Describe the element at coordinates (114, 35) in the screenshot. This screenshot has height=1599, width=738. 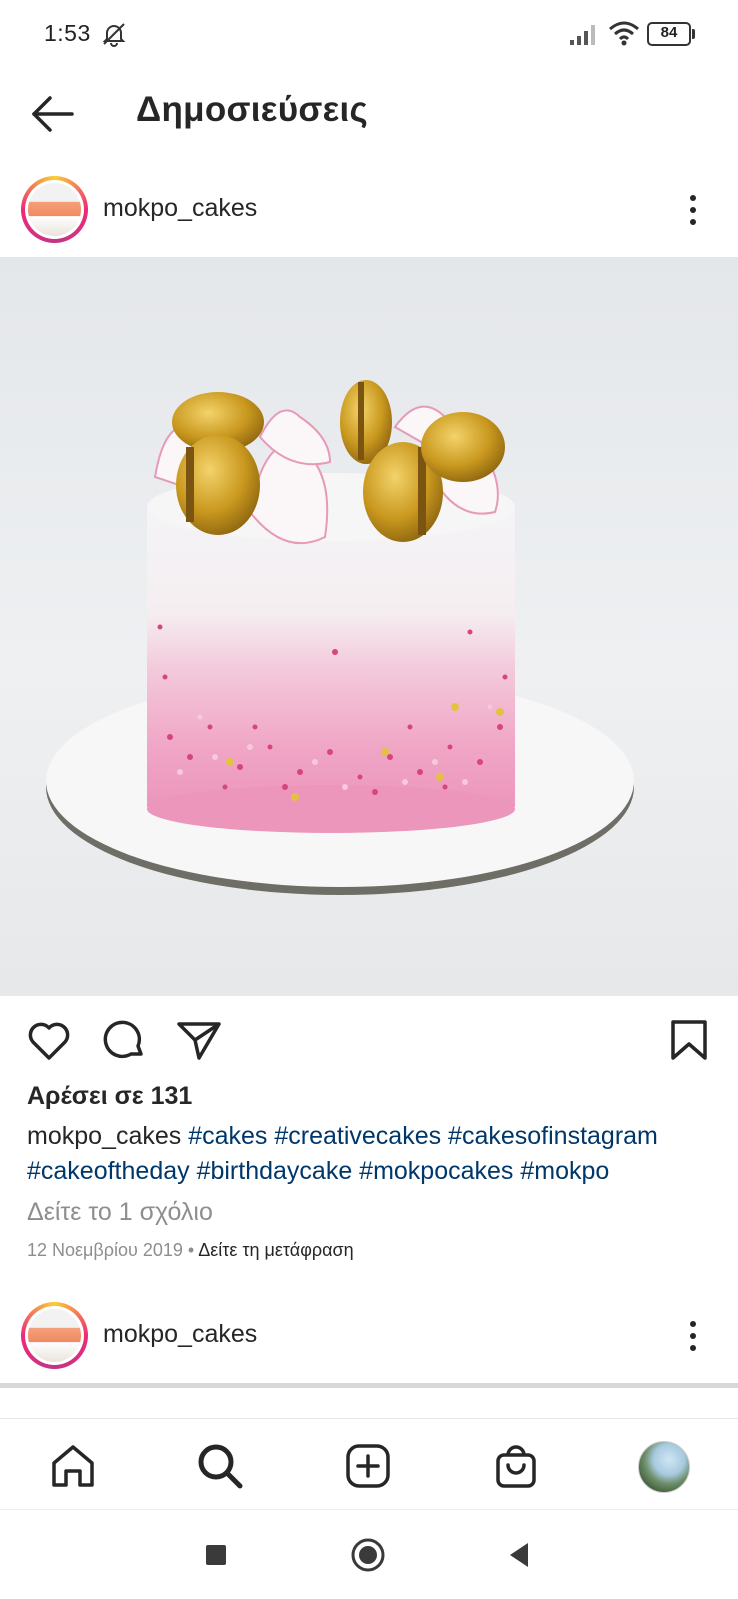
I see `bell-off-icon` at that location.